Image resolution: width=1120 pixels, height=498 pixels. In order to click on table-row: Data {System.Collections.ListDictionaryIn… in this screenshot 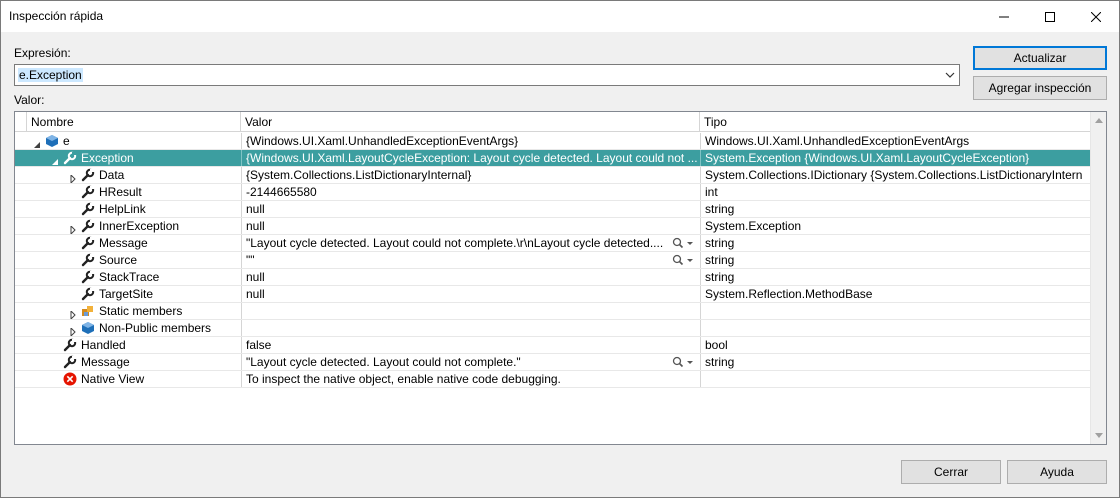, I will do `click(552, 175)`.